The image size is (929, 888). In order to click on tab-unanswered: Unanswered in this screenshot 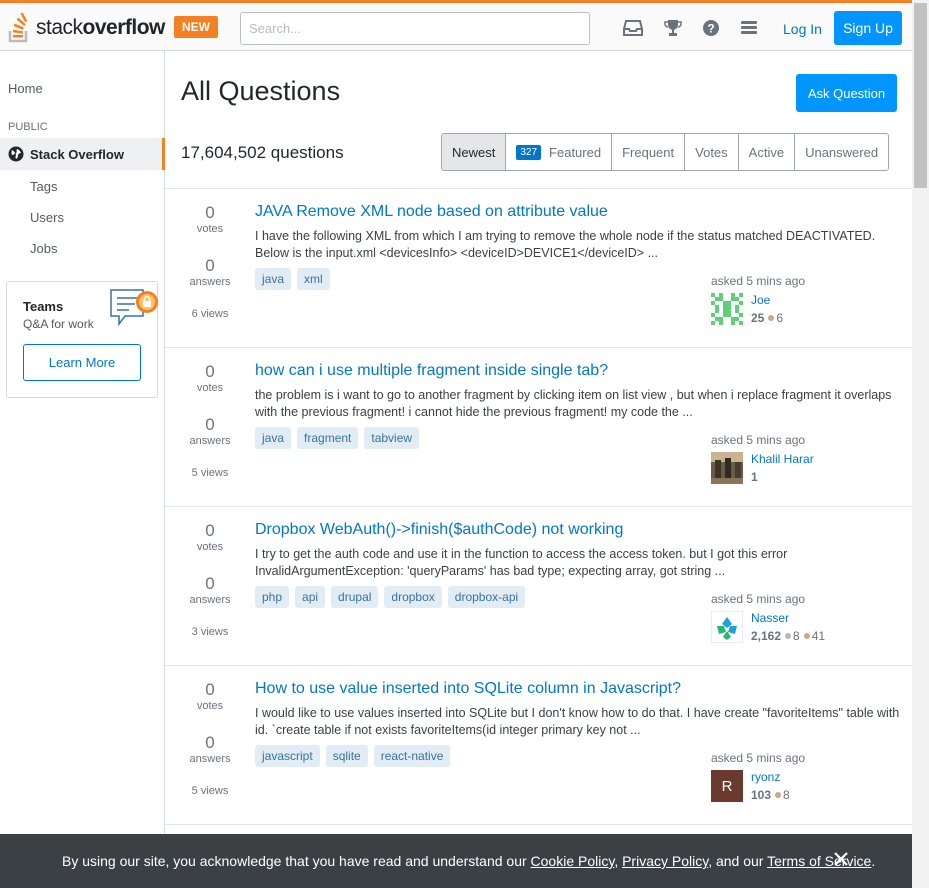, I will do `click(841, 152)`.